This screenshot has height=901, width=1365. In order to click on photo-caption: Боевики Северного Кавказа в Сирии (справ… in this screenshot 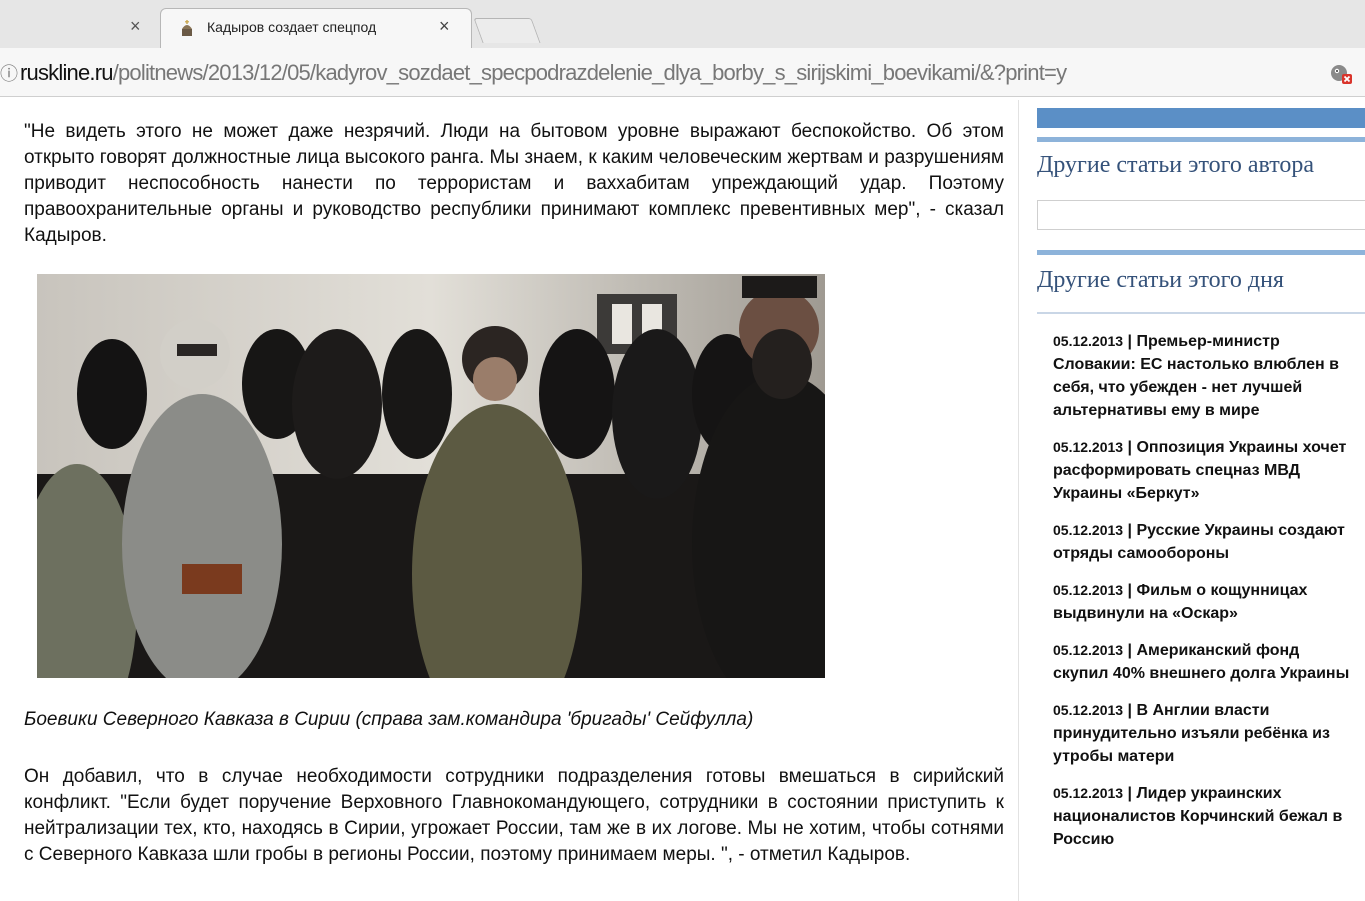, I will do `click(389, 719)`.